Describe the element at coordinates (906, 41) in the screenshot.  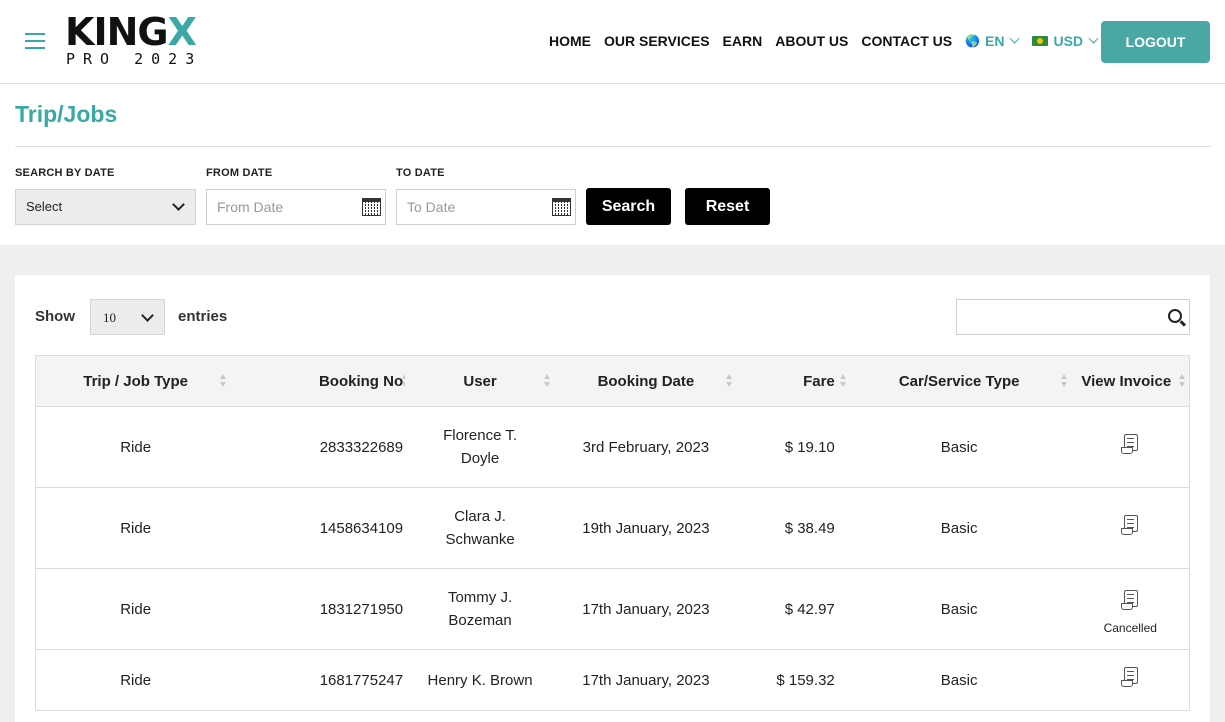
I see `nav-contact-us: CONTACT US` at that location.